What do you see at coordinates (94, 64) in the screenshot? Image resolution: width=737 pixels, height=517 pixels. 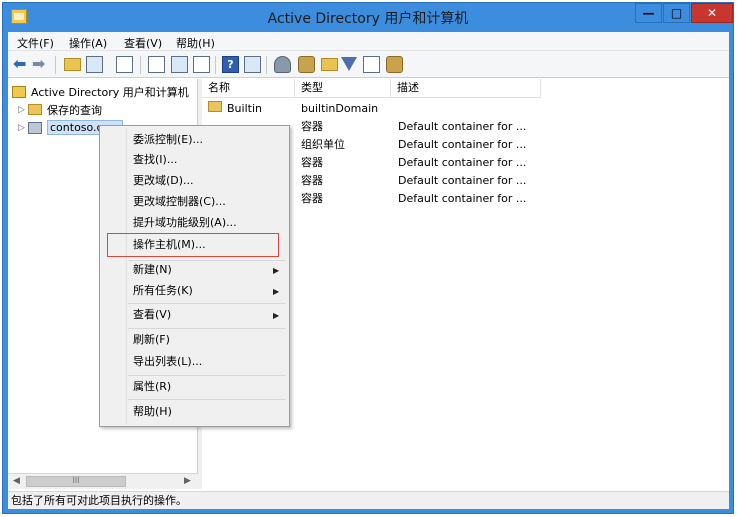 I see `show-hide-tree-icon` at bounding box center [94, 64].